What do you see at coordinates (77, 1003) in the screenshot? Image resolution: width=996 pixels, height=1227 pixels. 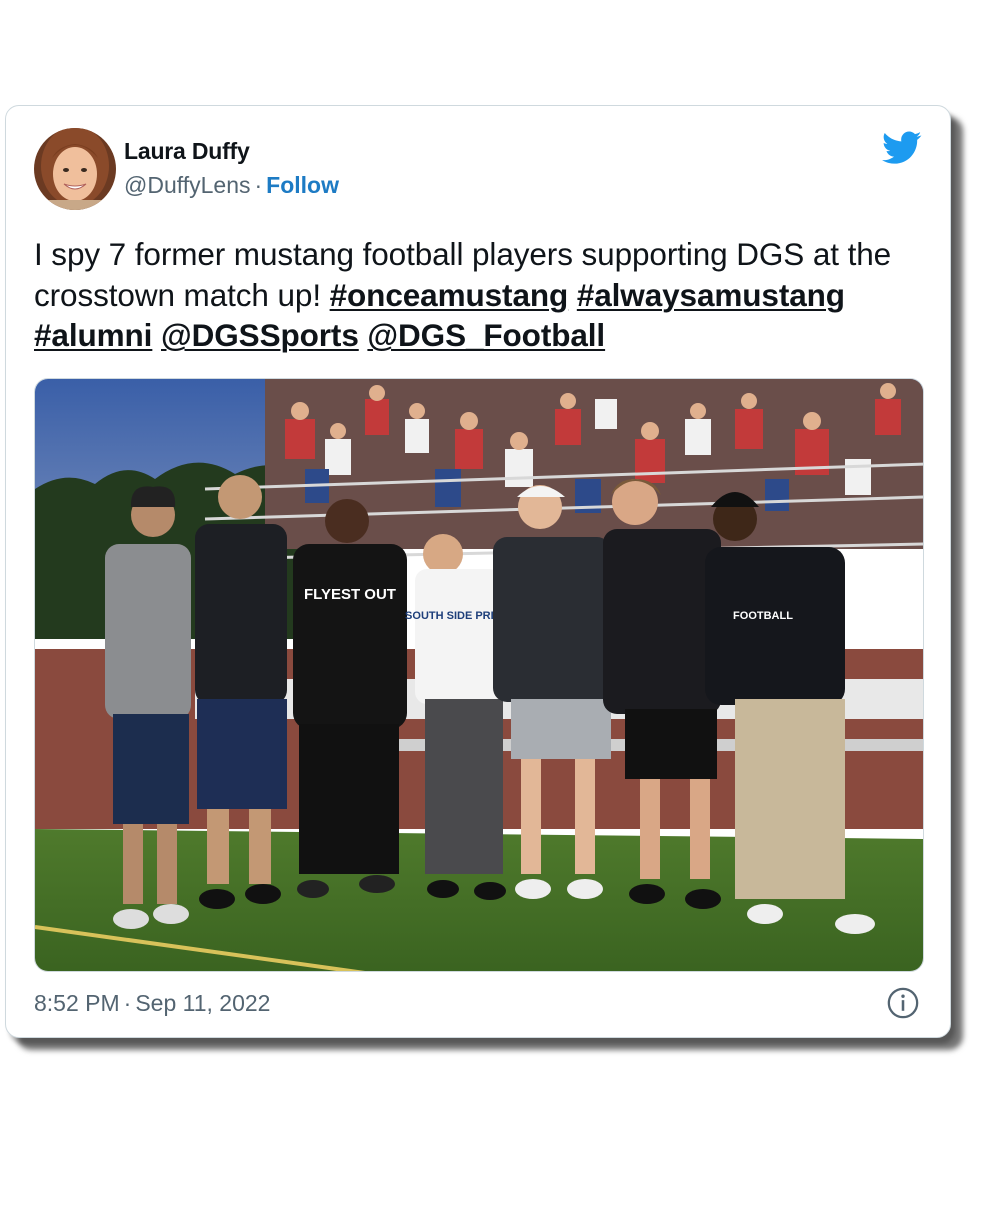 I see `tweet-time: 8:52 PM` at bounding box center [77, 1003].